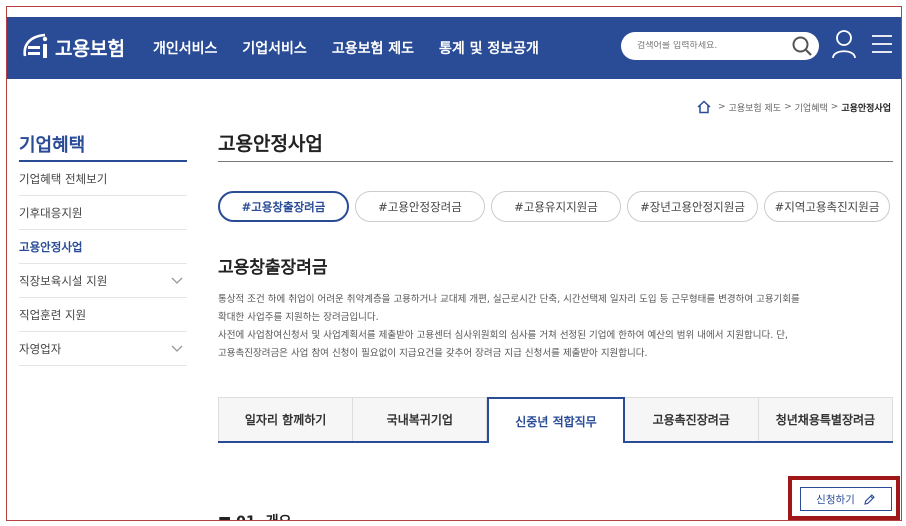 The width and height of the screenshot is (906, 526). Describe the element at coordinates (63, 178) in the screenshot. I see `sidebar-item-label: 기업혜택 전체보기` at that location.